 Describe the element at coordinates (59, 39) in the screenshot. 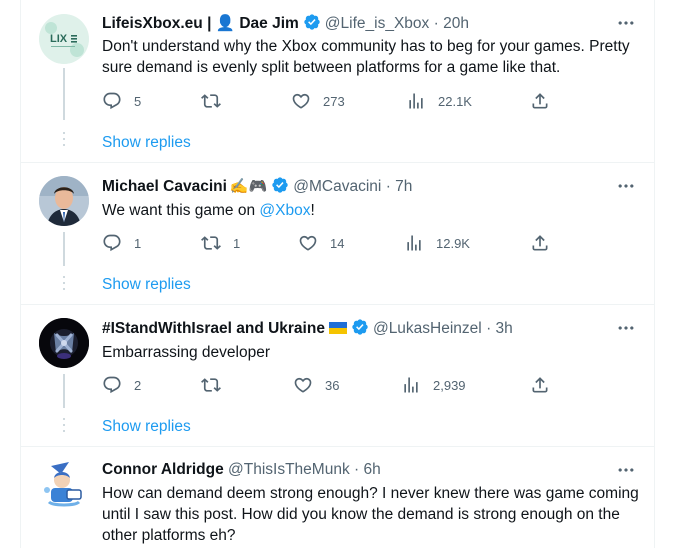

I see `avatar-text: LIX` at that location.